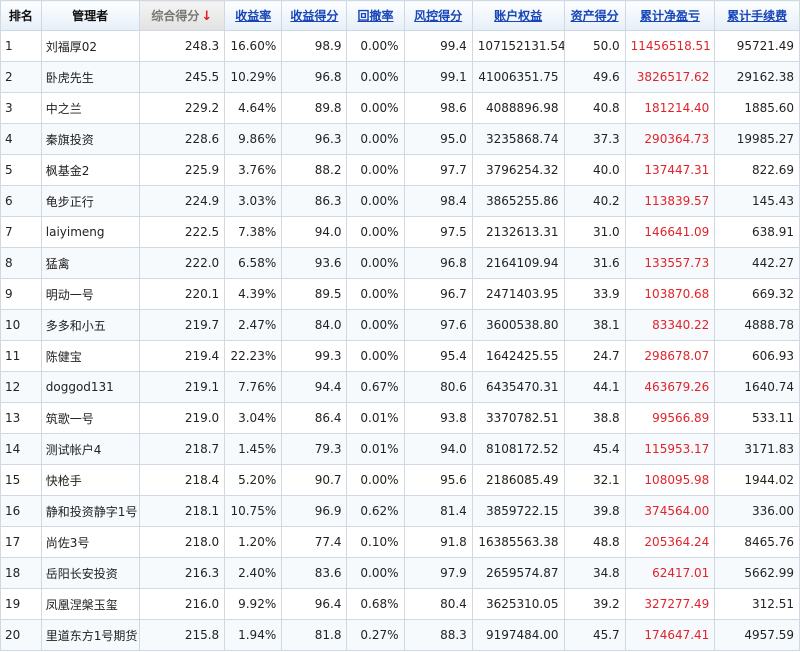 Image resolution: width=800 pixels, height=652 pixels. I want to click on return-score-cell: 96.8, so click(314, 77).